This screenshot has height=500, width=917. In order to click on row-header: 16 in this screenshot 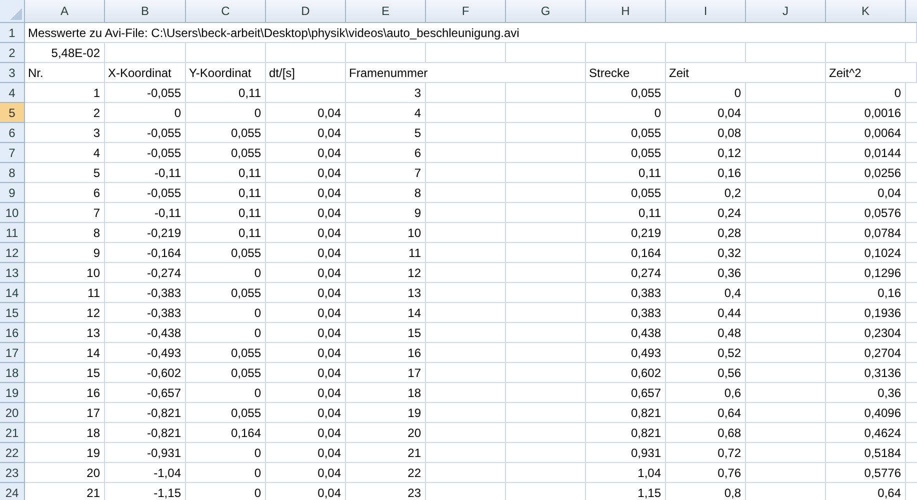, I will do `click(12, 333)`.